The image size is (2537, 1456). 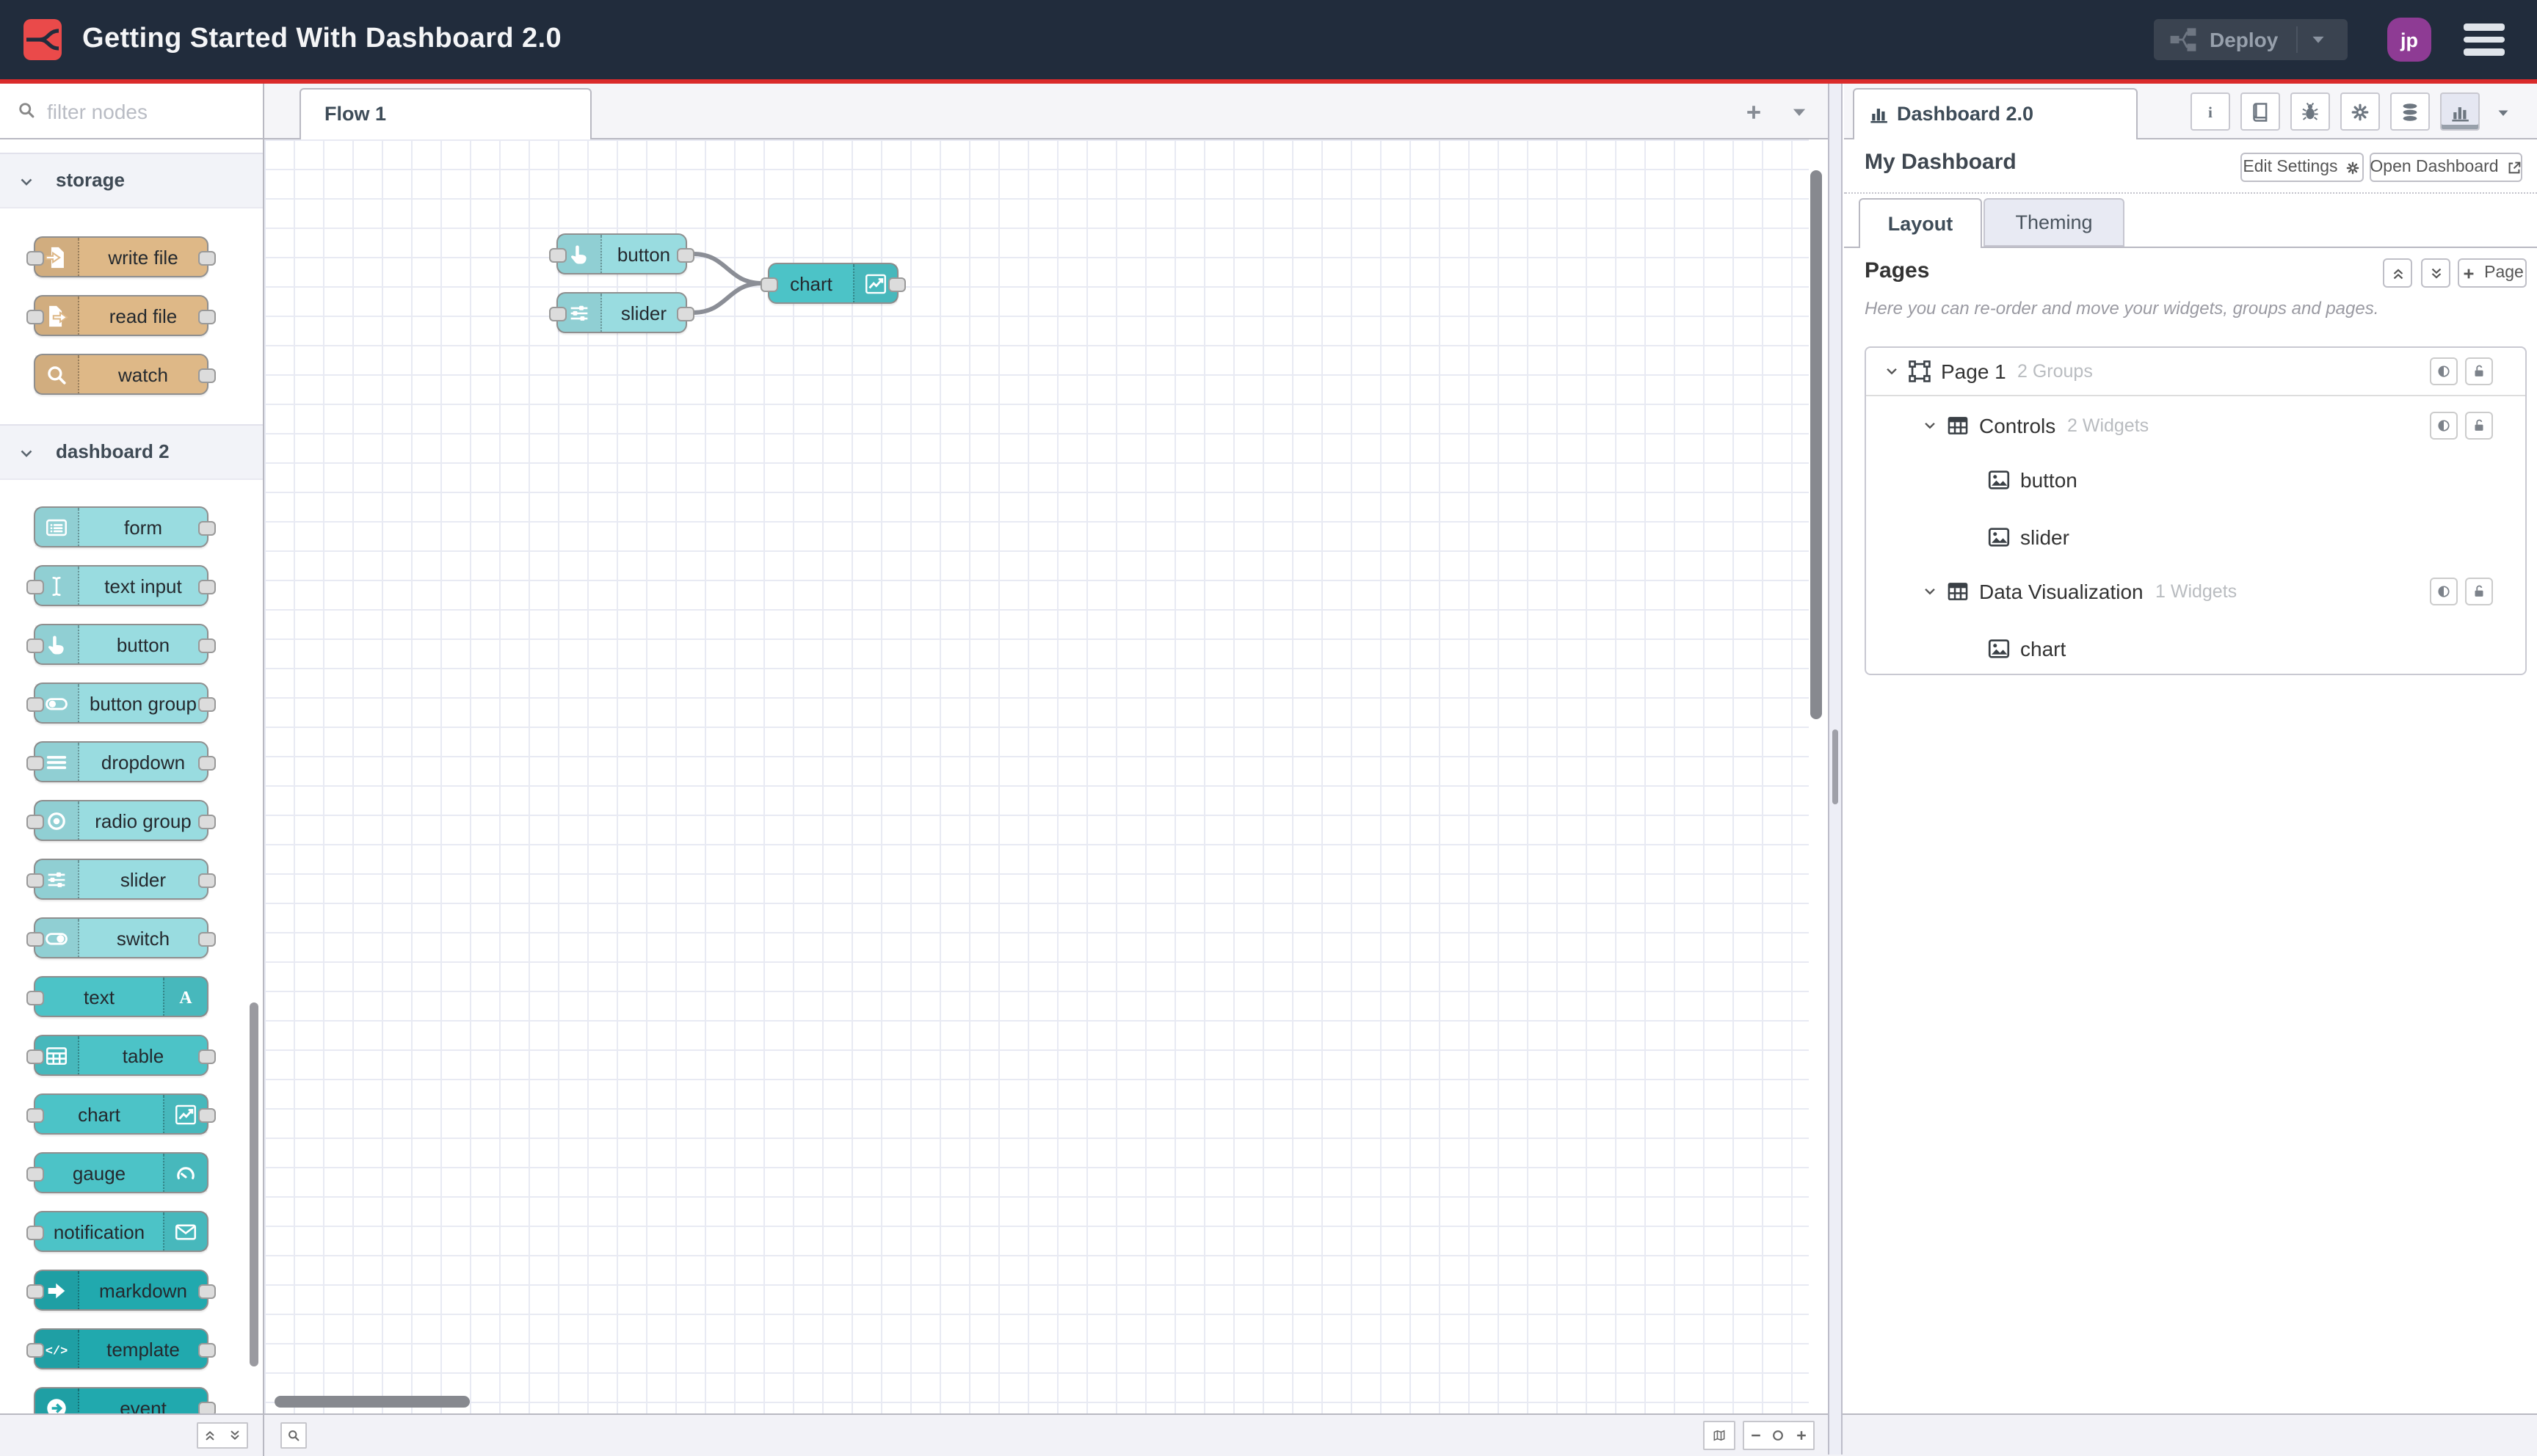 What do you see at coordinates (235, 1435) in the screenshot?
I see `palette-expand-all-button` at bounding box center [235, 1435].